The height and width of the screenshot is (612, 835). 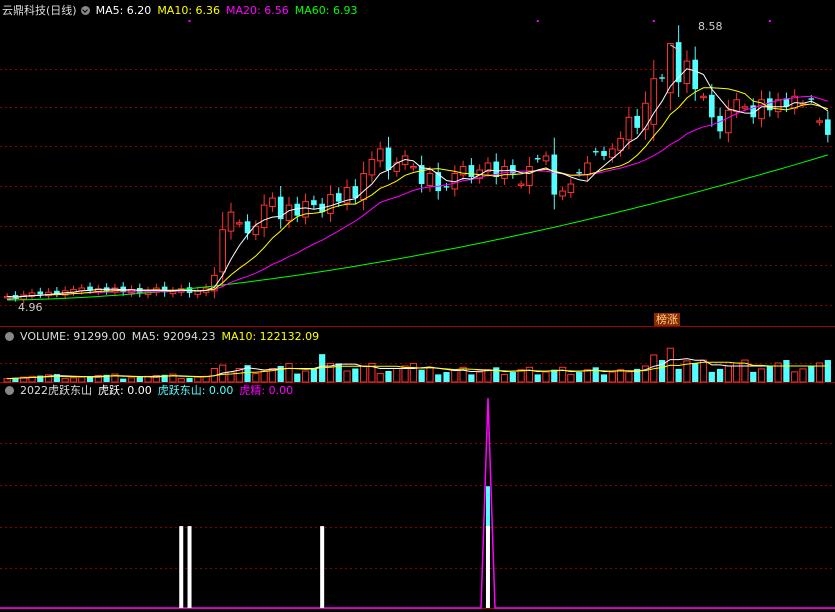 I want to click on signal-bar, so click(x=487, y=567).